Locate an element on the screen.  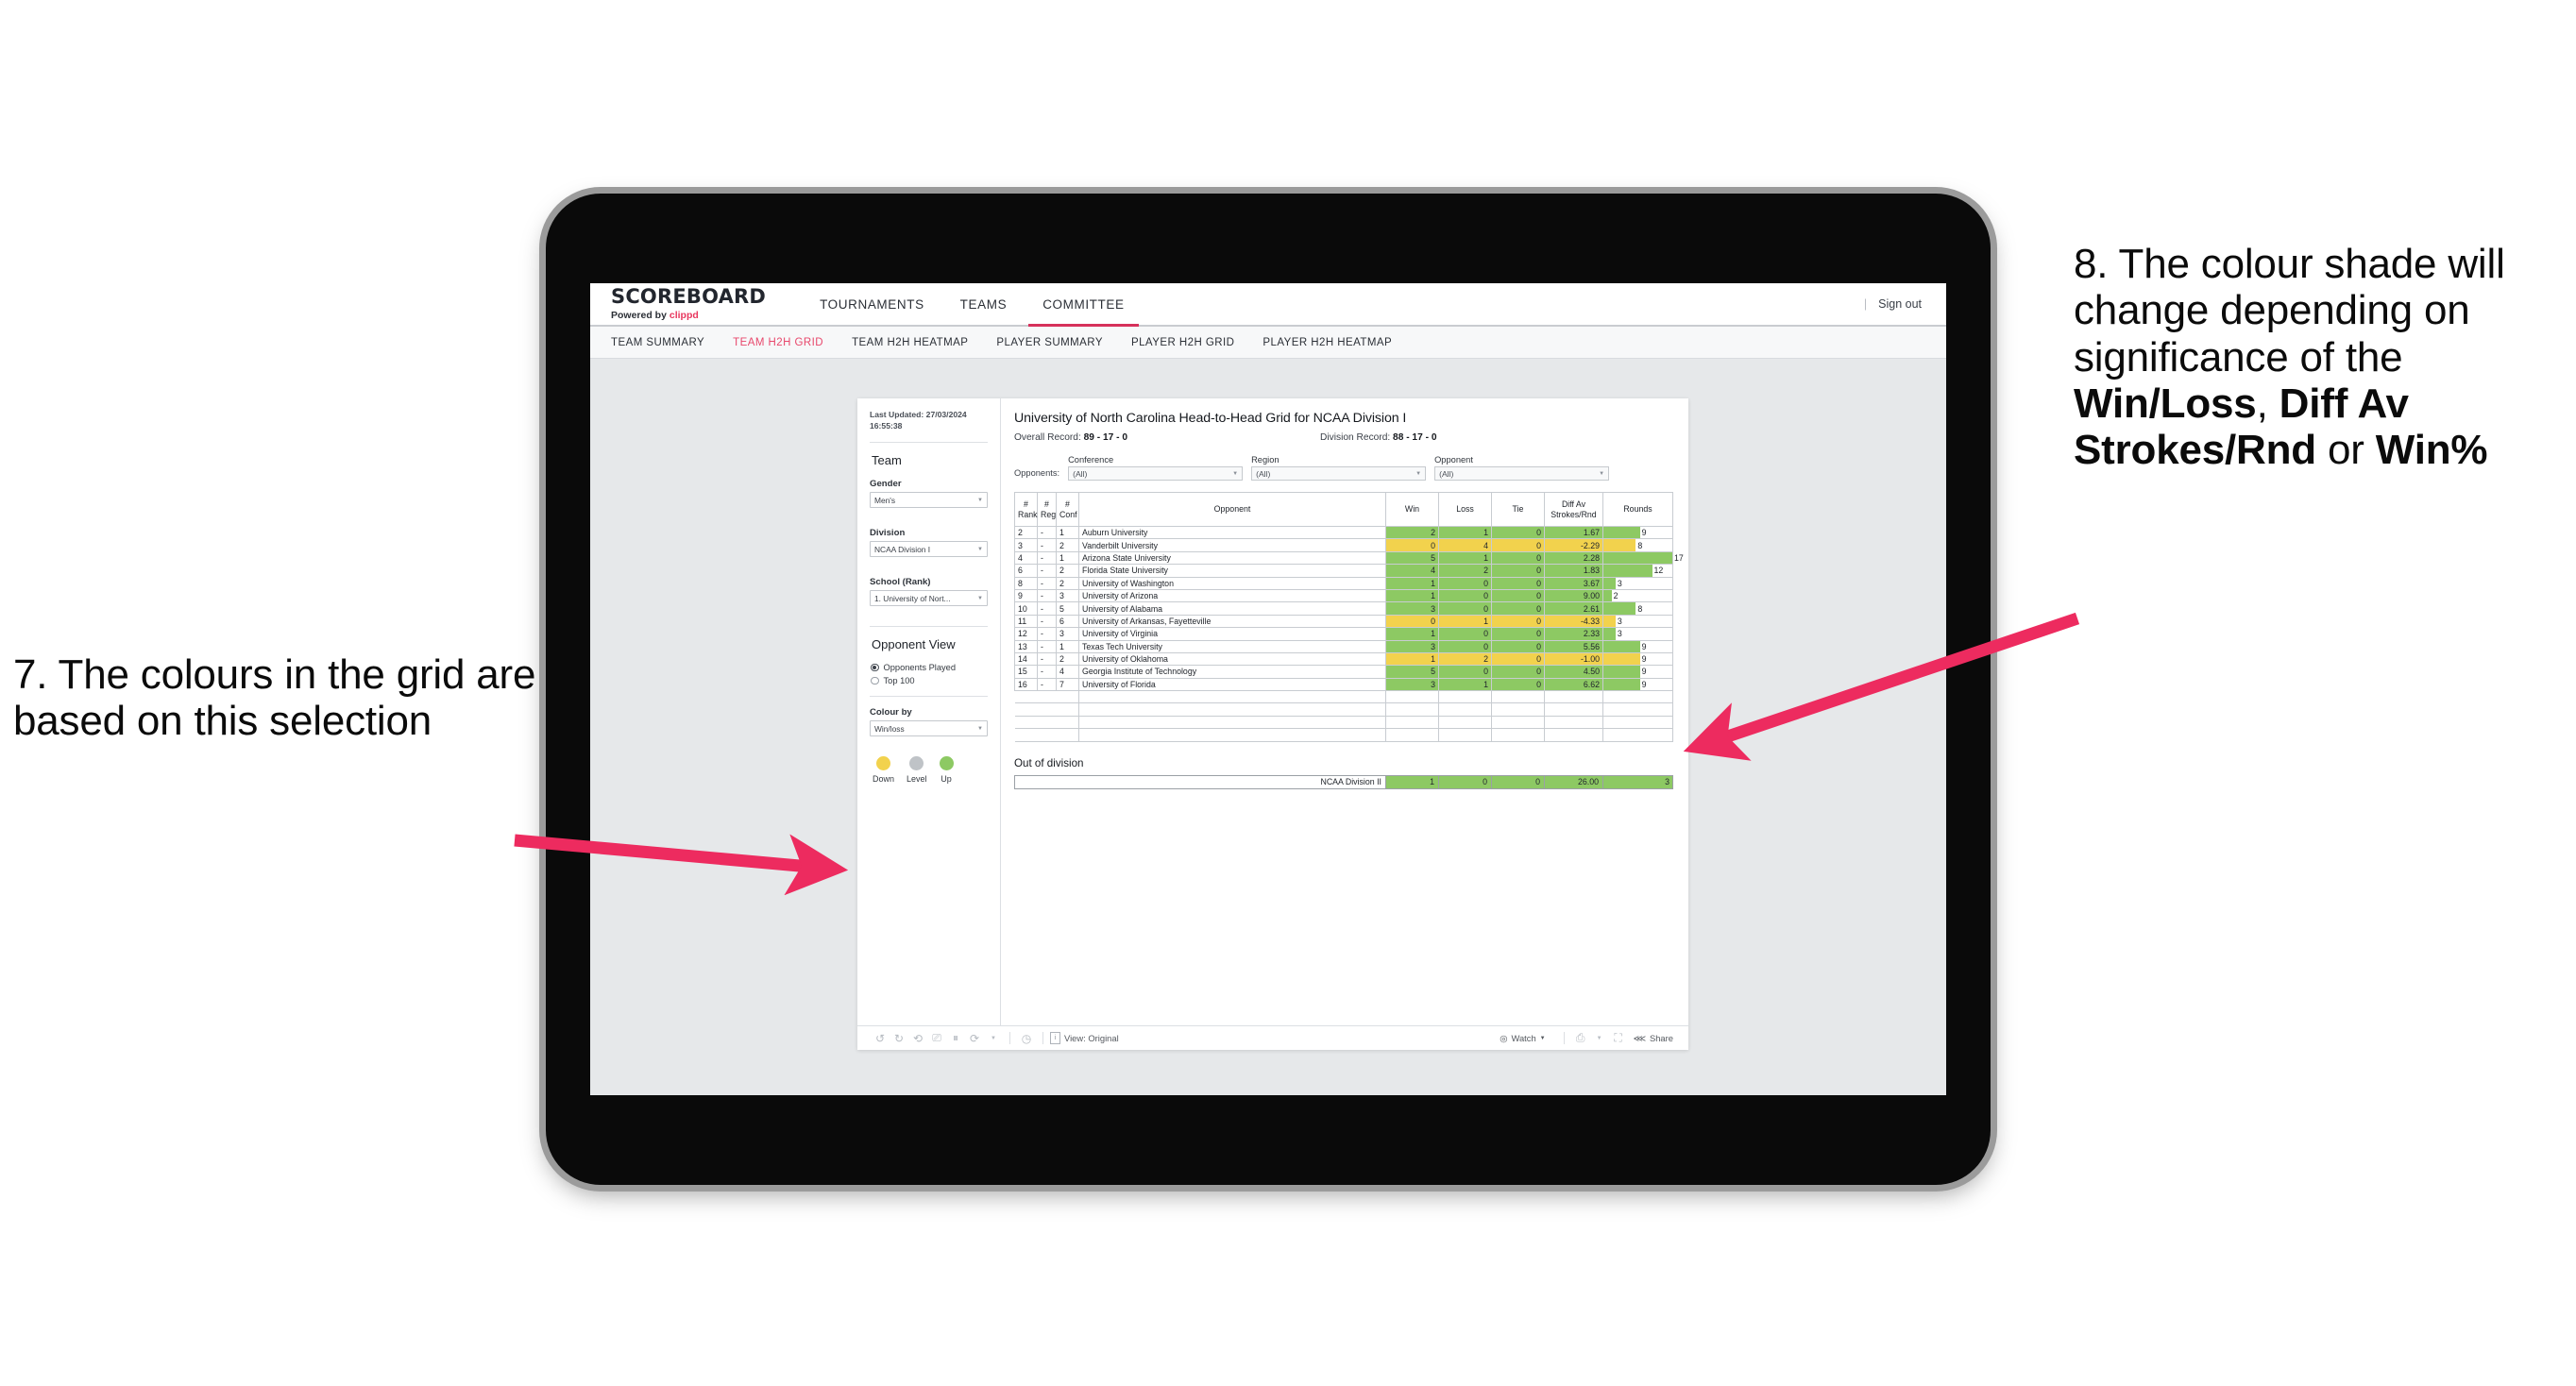
cell-rank: 16 is located at coordinates (1026, 685).